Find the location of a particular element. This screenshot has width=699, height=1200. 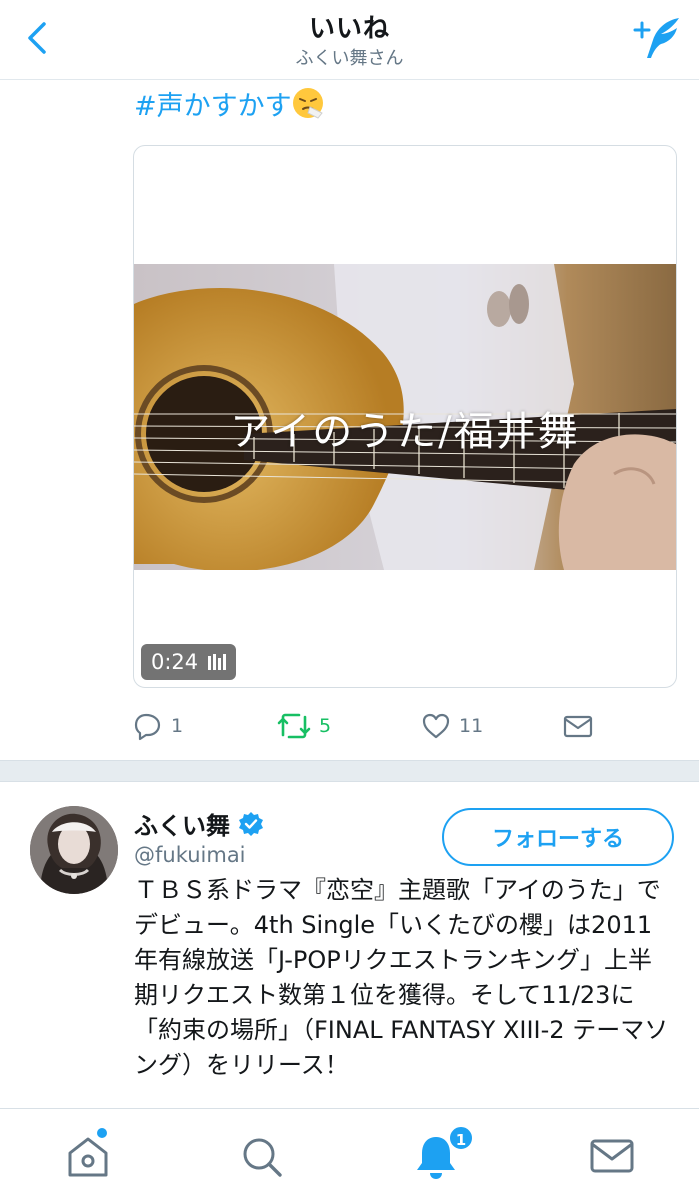

video-overlay-title: アイのうた/福井舞 is located at coordinates (405, 432).